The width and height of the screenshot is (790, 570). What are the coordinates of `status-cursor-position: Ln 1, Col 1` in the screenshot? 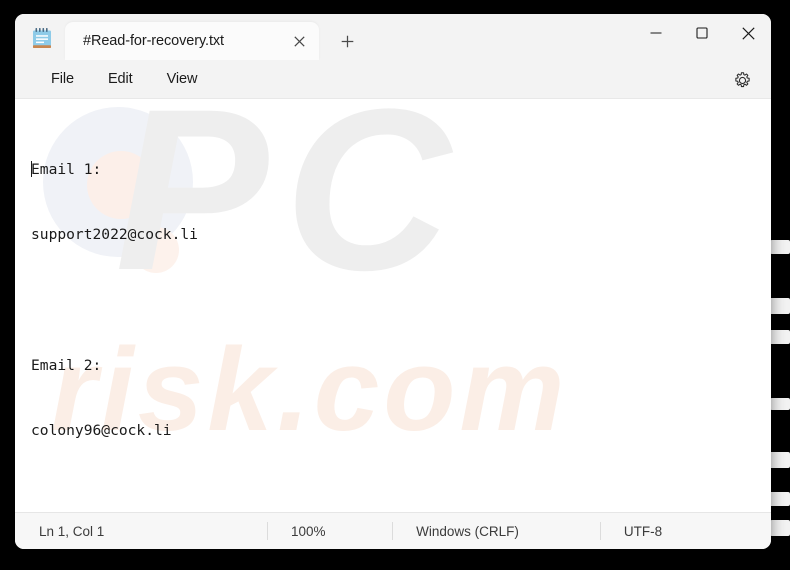 It's located at (72, 531).